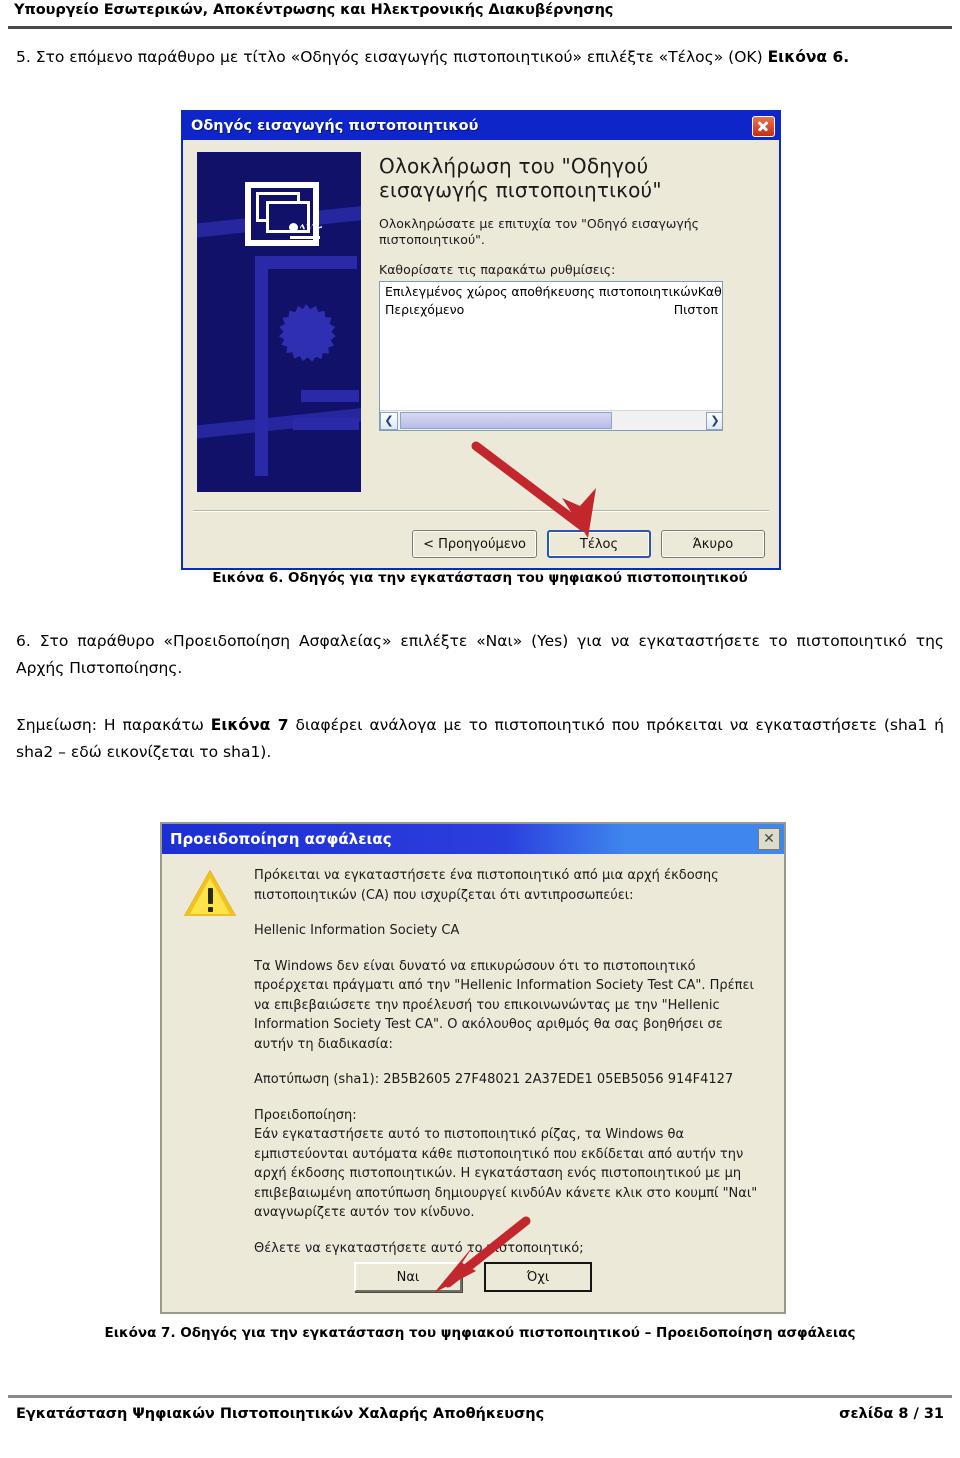 This screenshot has width=960, height=1458. I want to click on certificate-icon-front-sheet, so click(294, 223).